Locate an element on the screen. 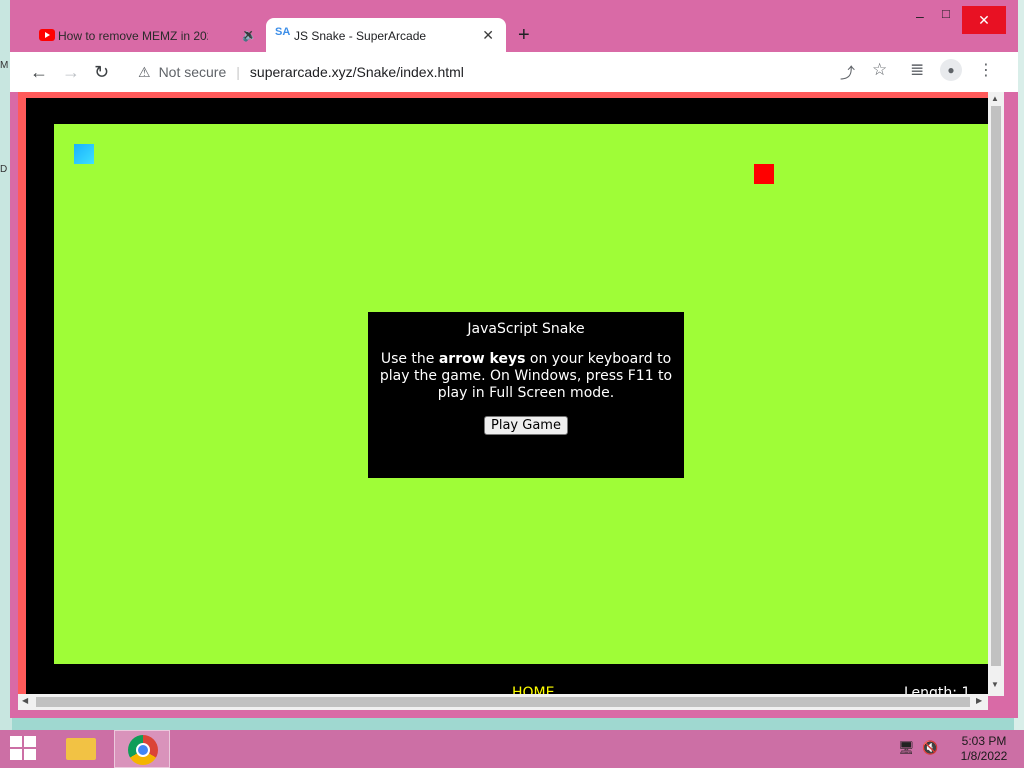  new-tab-button: + is located at coordinates (524, 35).